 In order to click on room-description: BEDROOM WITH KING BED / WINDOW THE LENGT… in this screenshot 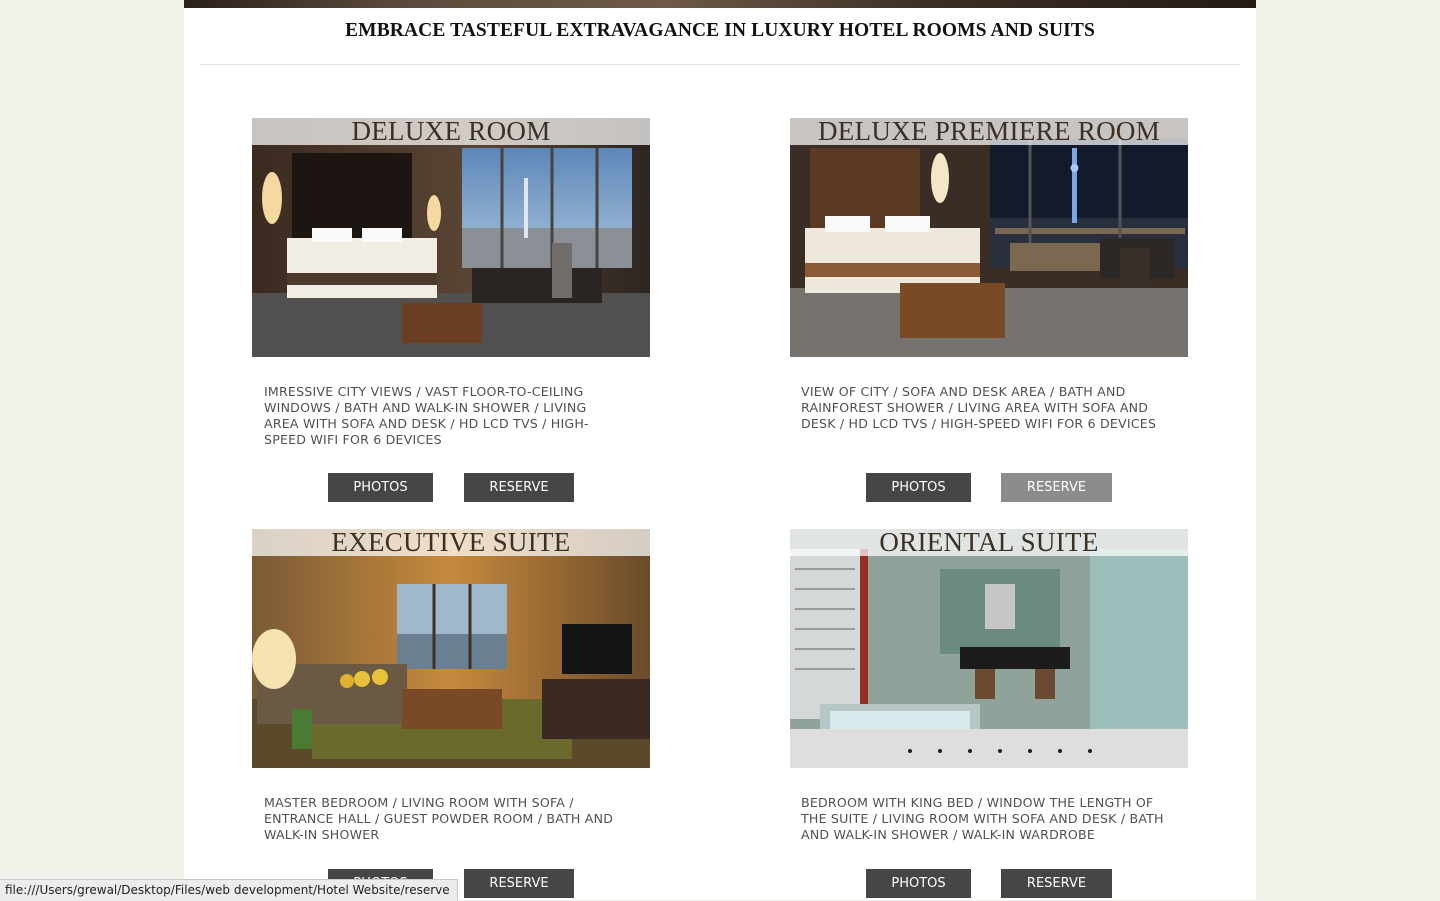, I will do `click(982, 818)`.